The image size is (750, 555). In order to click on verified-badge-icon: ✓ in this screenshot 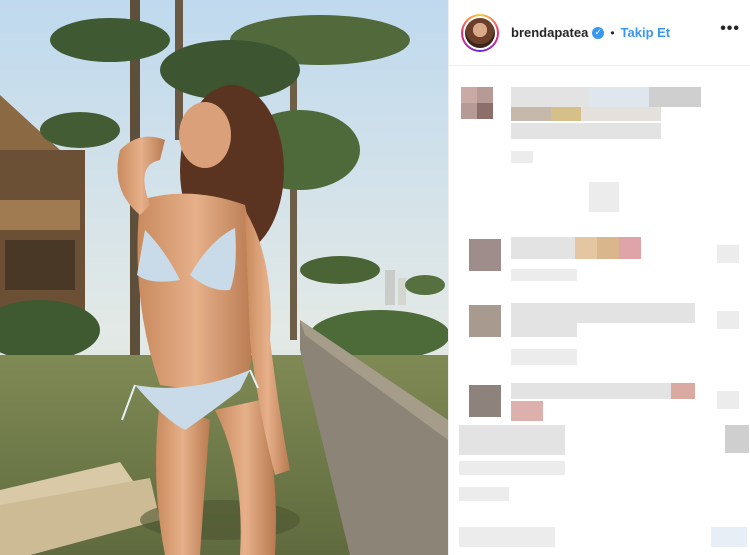, I will do `click(598, 32)`.